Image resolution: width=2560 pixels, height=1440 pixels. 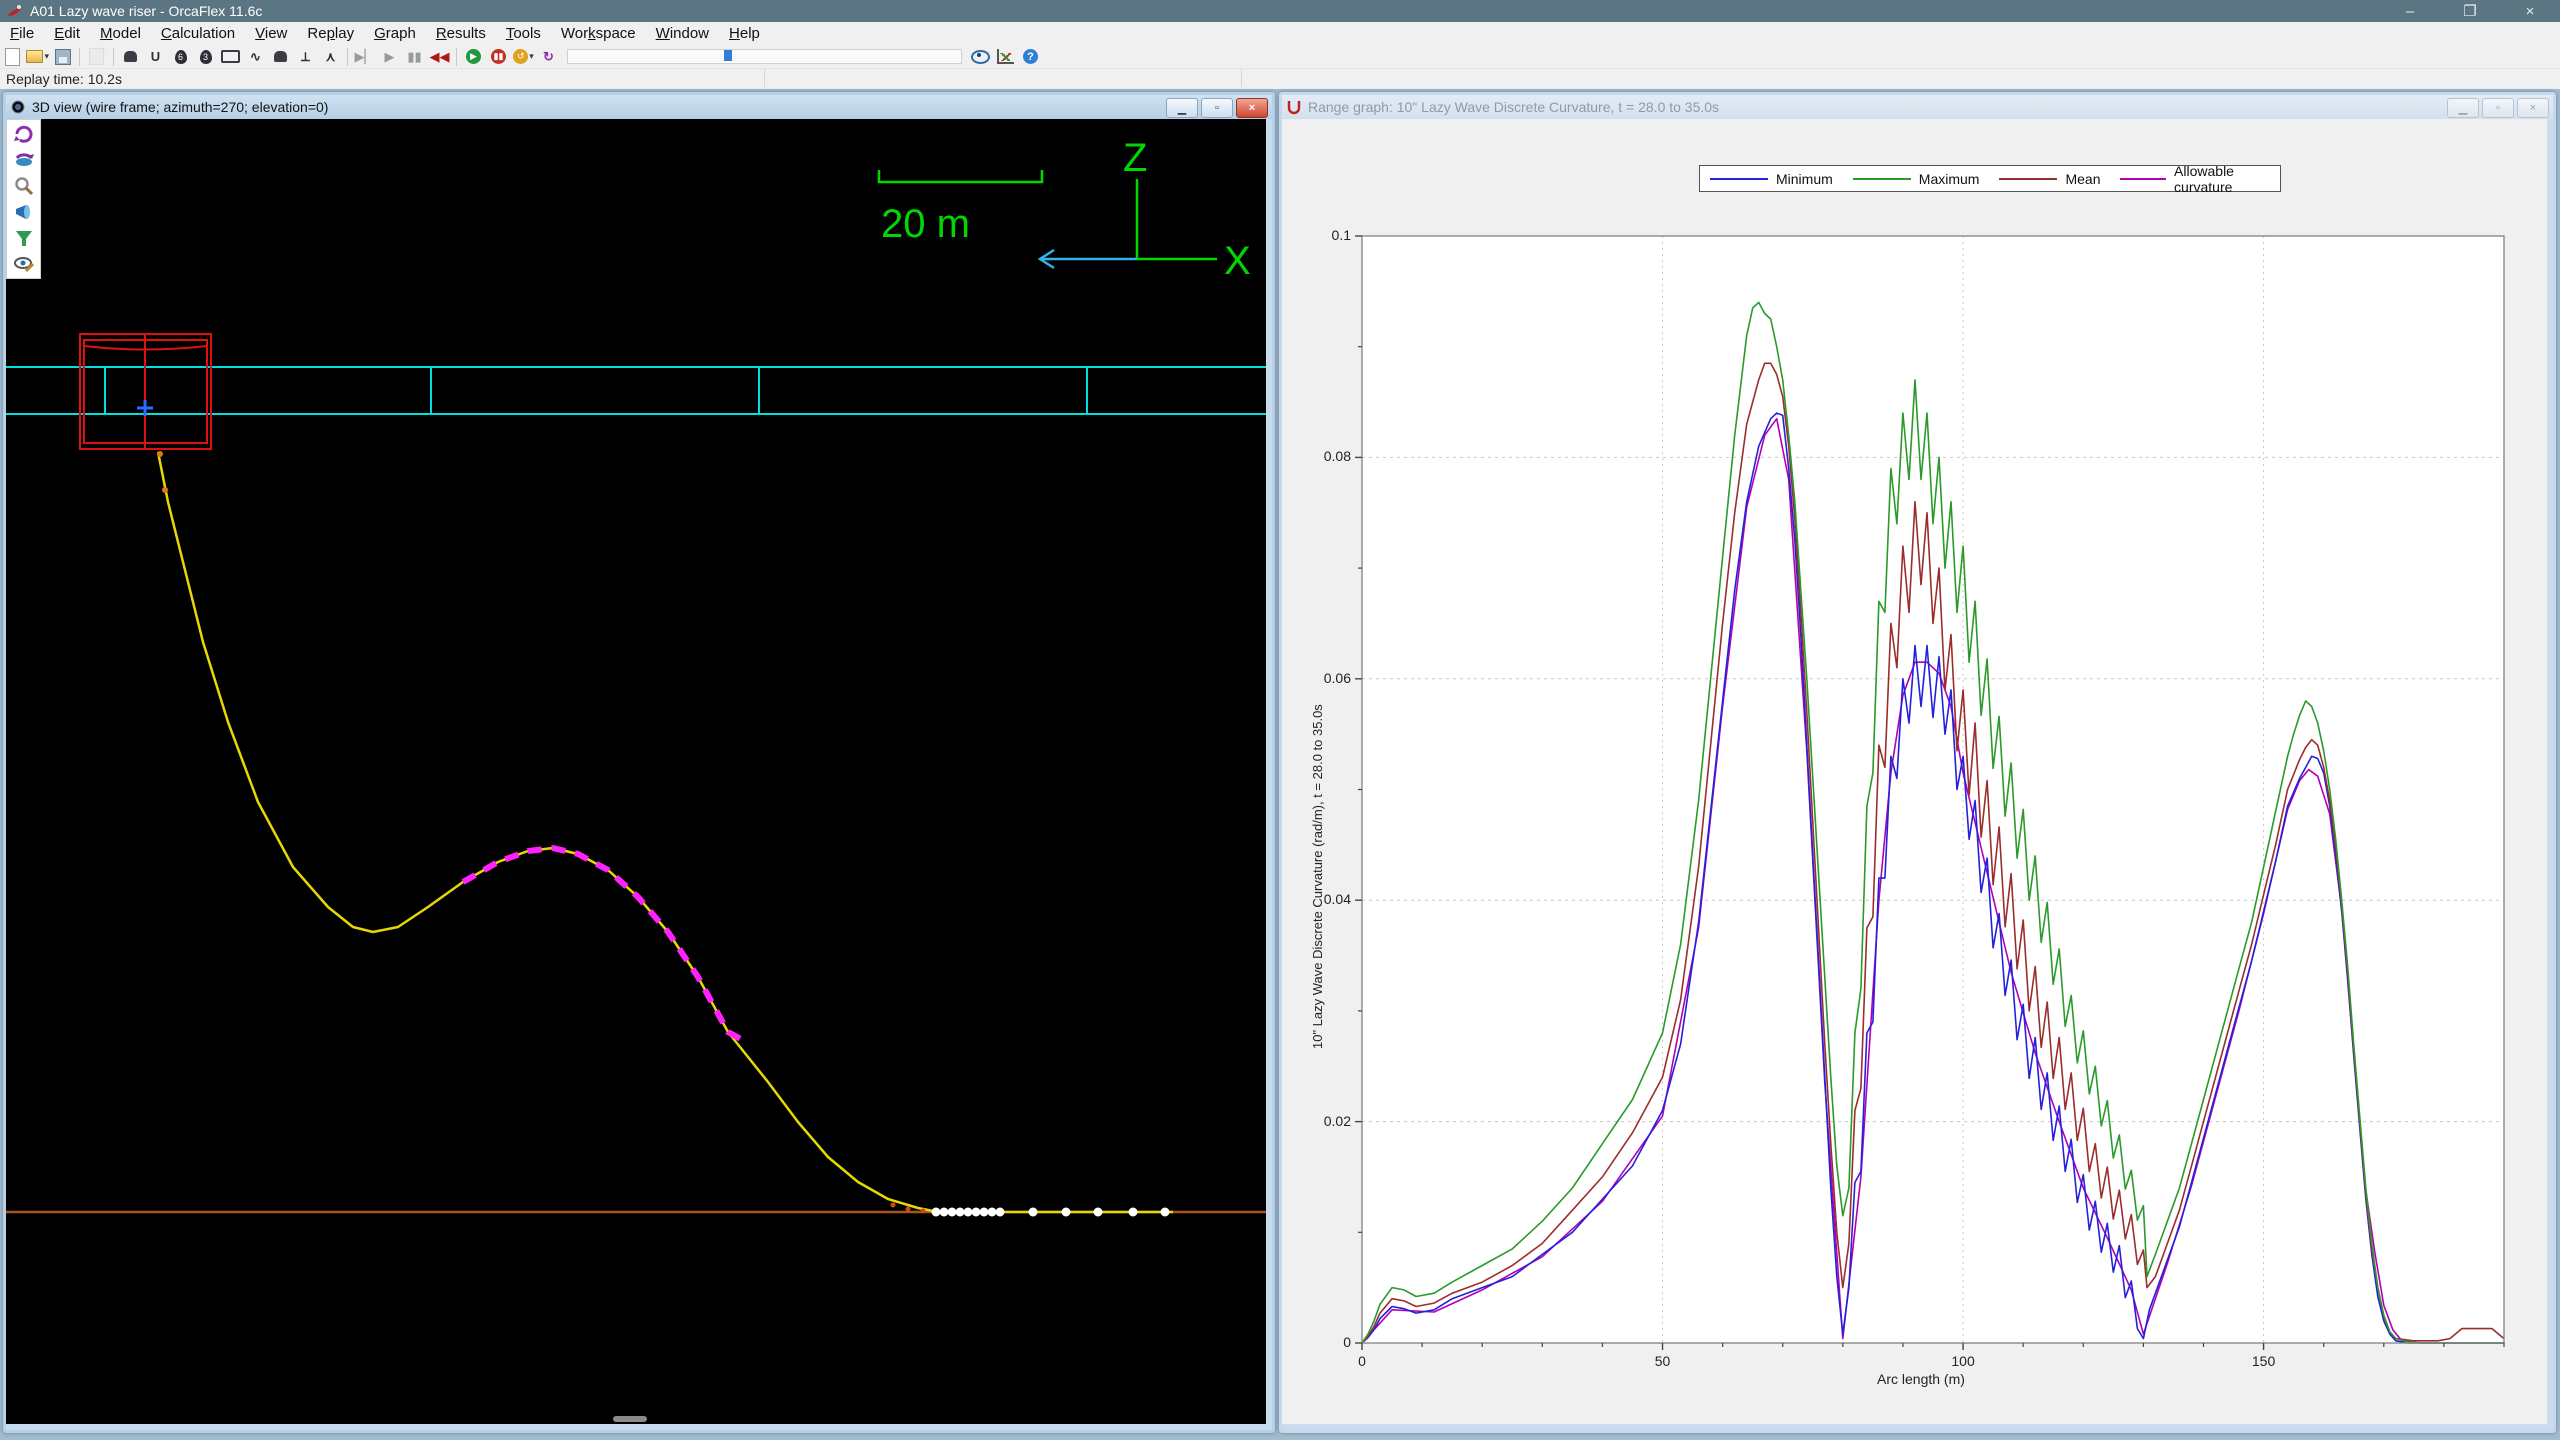 I want to click on help-icon: ?, so click(x=1030, y=57).